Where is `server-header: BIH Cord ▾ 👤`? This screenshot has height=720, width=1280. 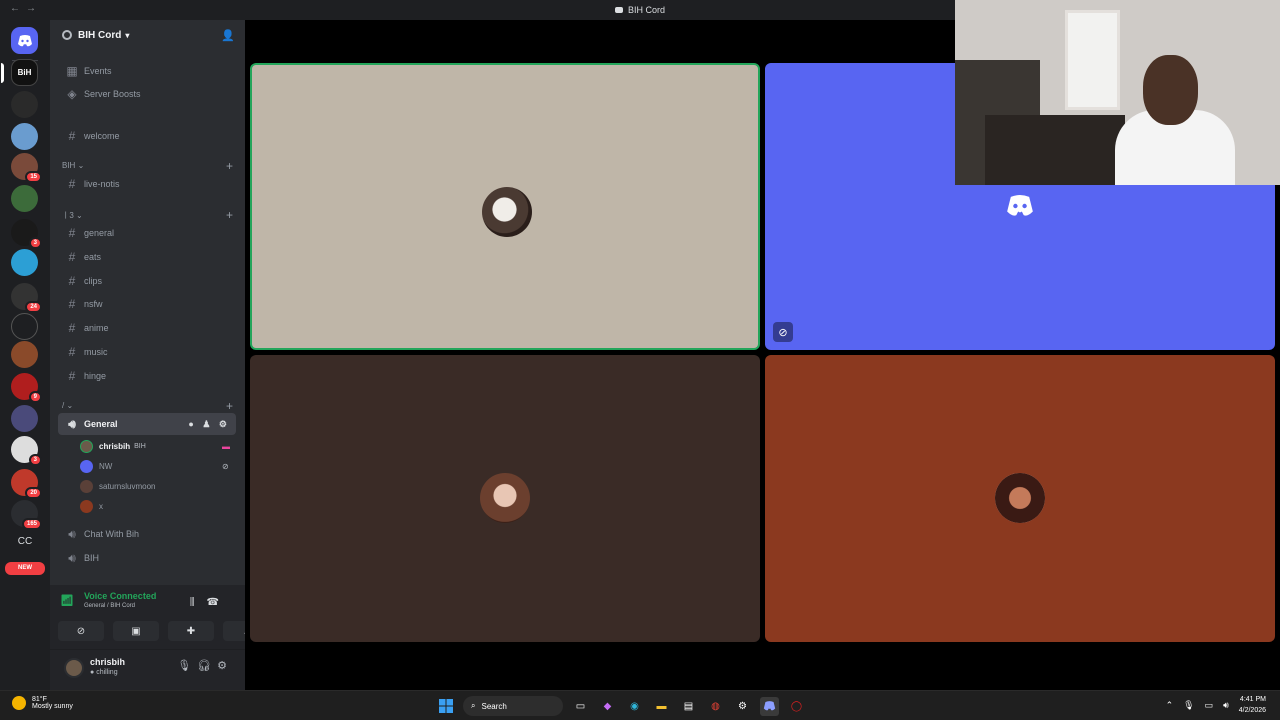
server-header: BIH Cord ▾ 👤 is located at coordinates (147, 35).